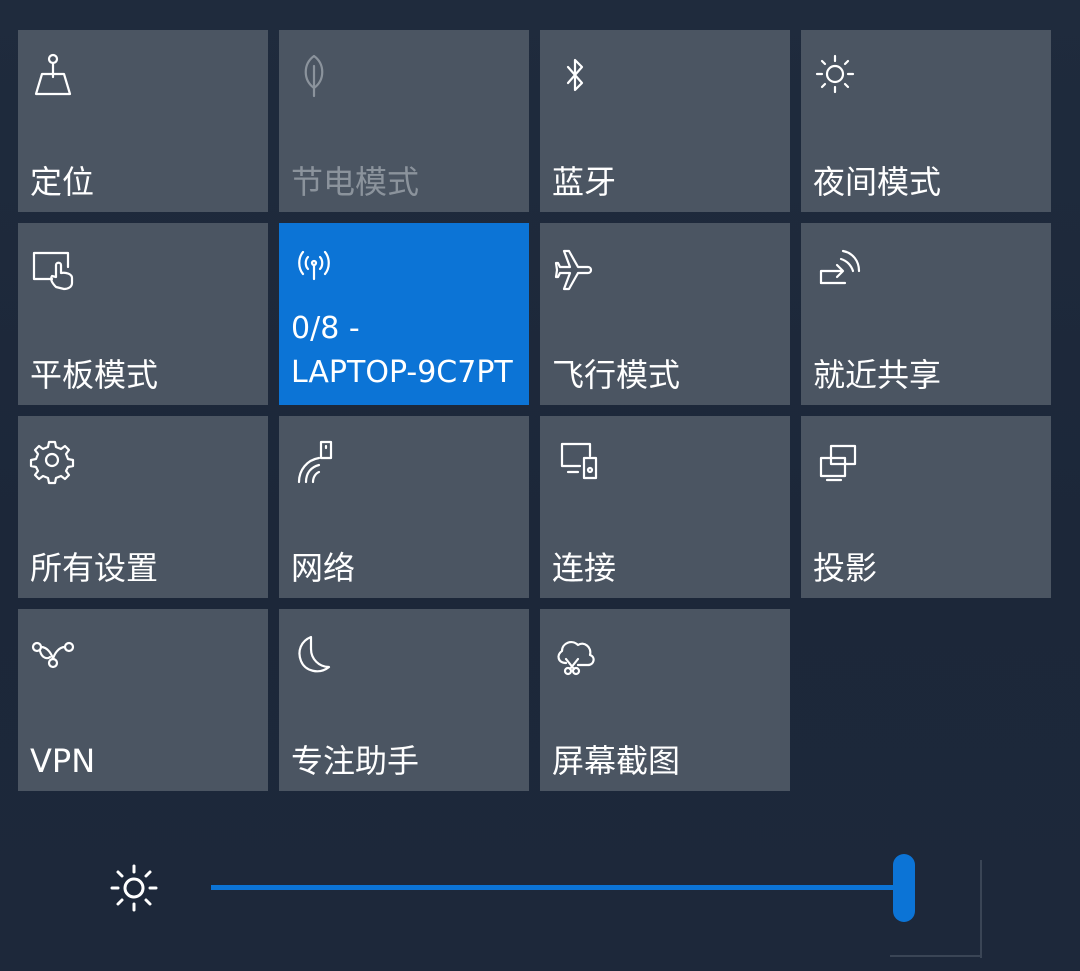 This screenshot has width=1080, height=971. Describe the element at coordinates (665, 700) in the screenshot. I see `tile-screen-snip: 屏幕截图` at that location.